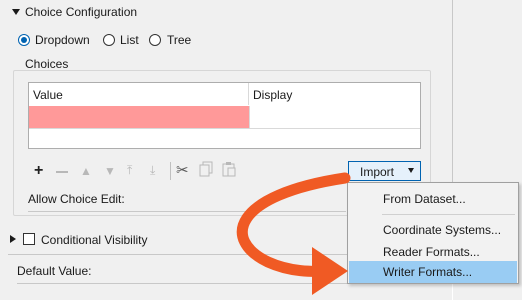  I want to click on move-down-icon: ▼, so click(110, 171).